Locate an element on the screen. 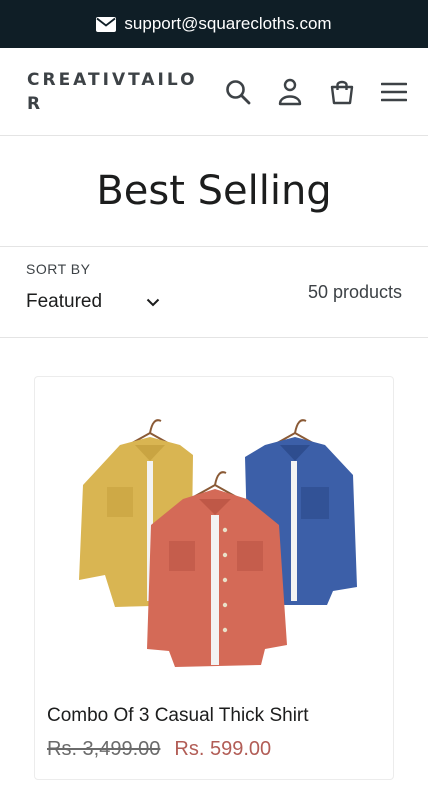 This screenshot has width=428, height=800. menu-button is located at coordinates (394, 92).